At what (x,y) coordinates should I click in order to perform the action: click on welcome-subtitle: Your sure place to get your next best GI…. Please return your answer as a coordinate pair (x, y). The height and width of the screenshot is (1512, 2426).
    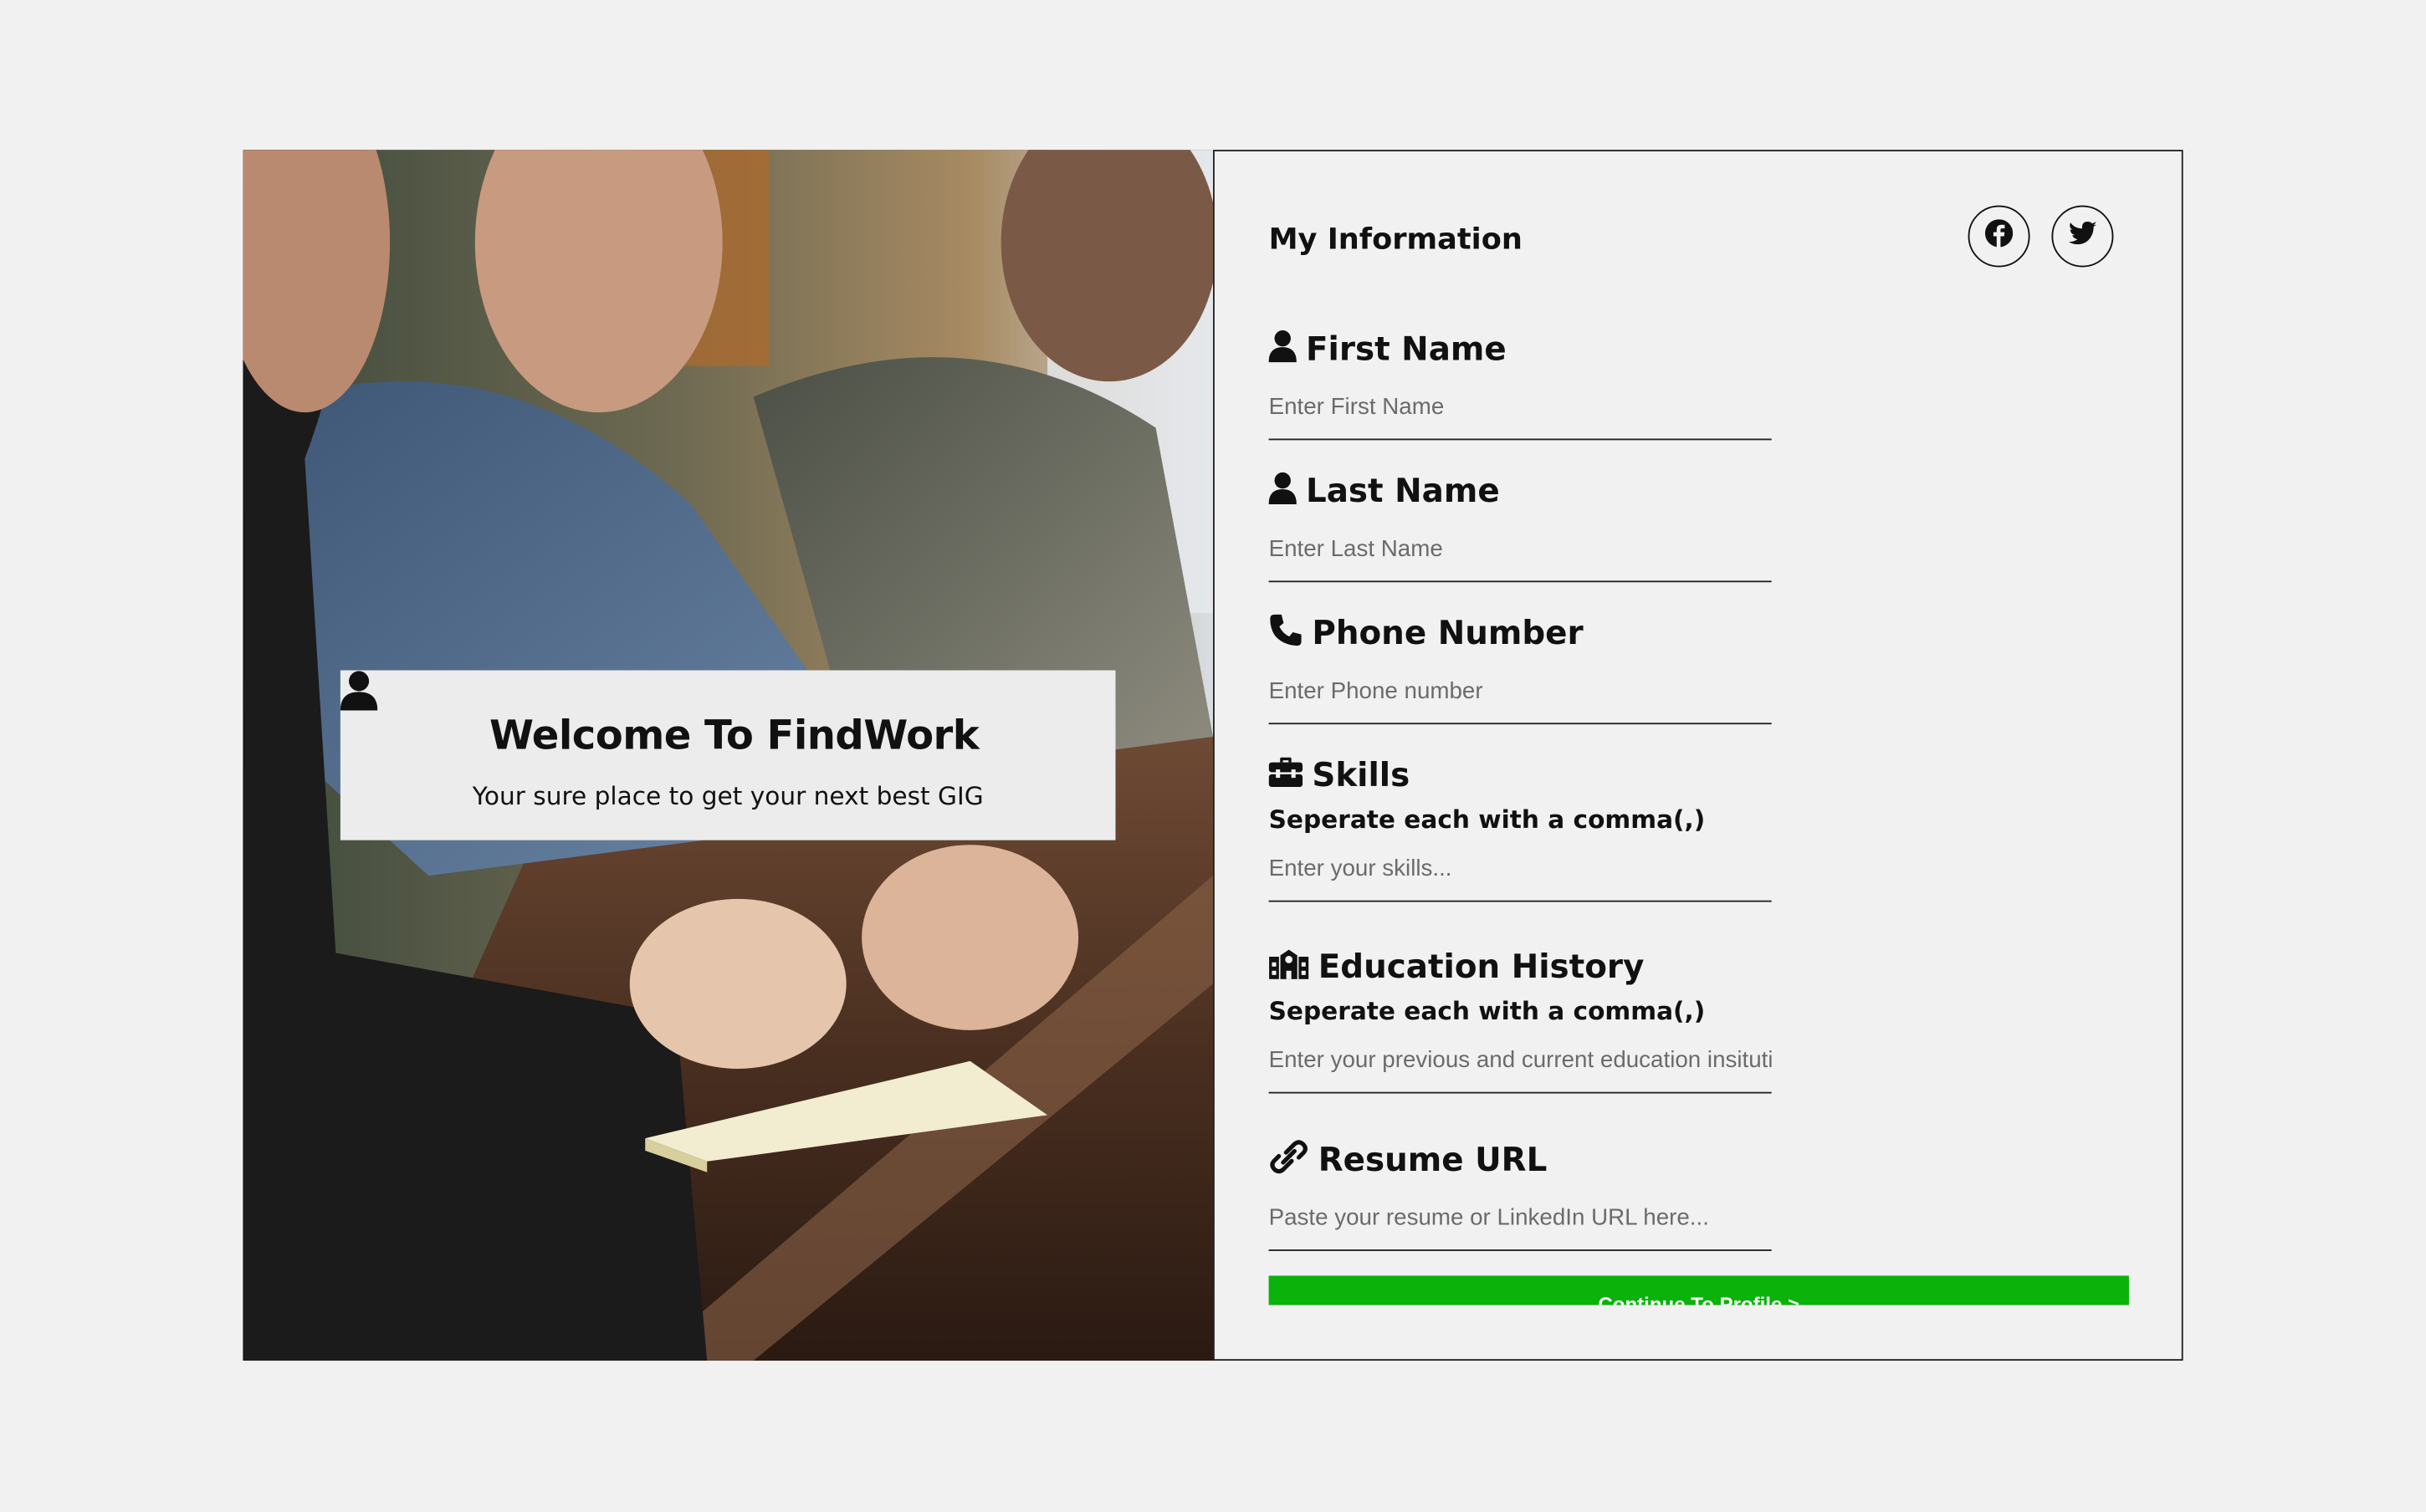
    Looking at the image, I should click on (728, 796).